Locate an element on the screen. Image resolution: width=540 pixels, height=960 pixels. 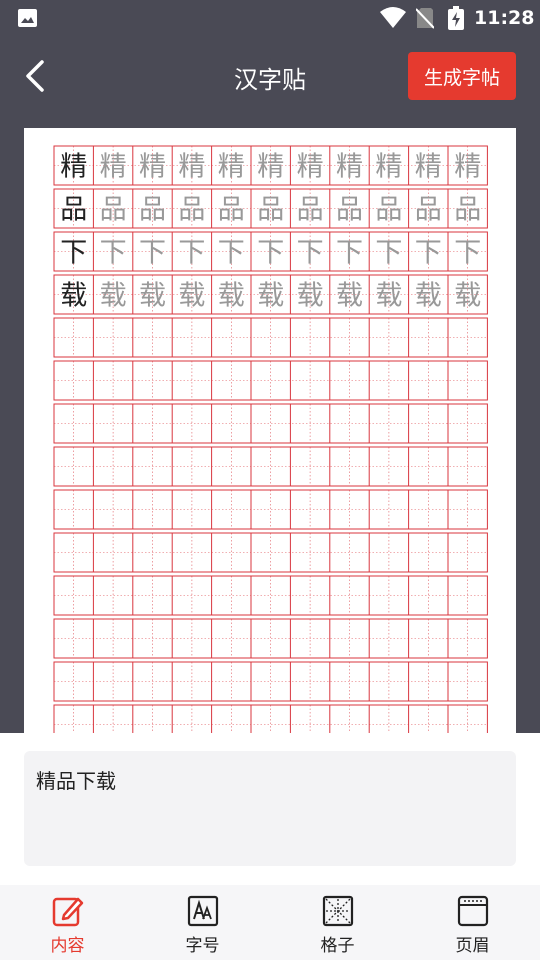
tab-header: 页眉 is located at coordinates (472, 922).